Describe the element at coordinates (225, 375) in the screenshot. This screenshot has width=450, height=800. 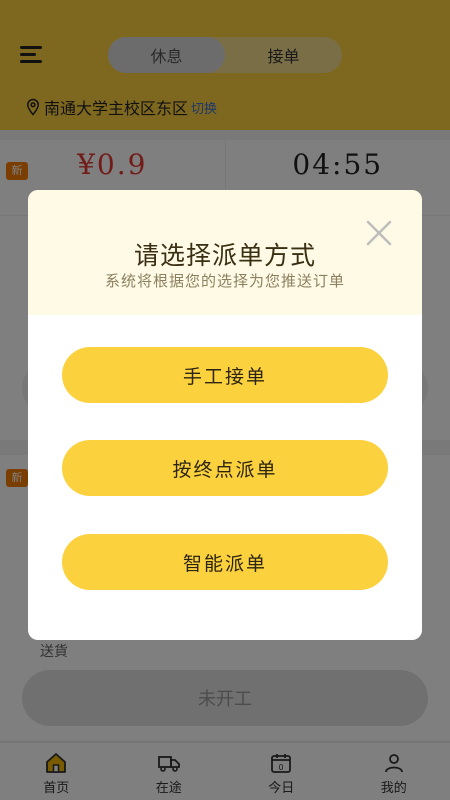
I see `manual-accept-button: 手工接单` at that location.